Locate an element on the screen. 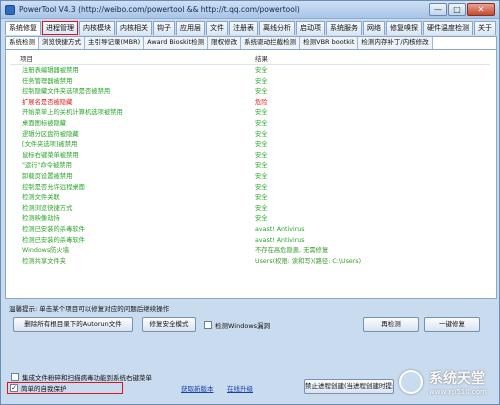  sub-tab-3: Award Bioskit检测 is located at coordinates (176, 43).